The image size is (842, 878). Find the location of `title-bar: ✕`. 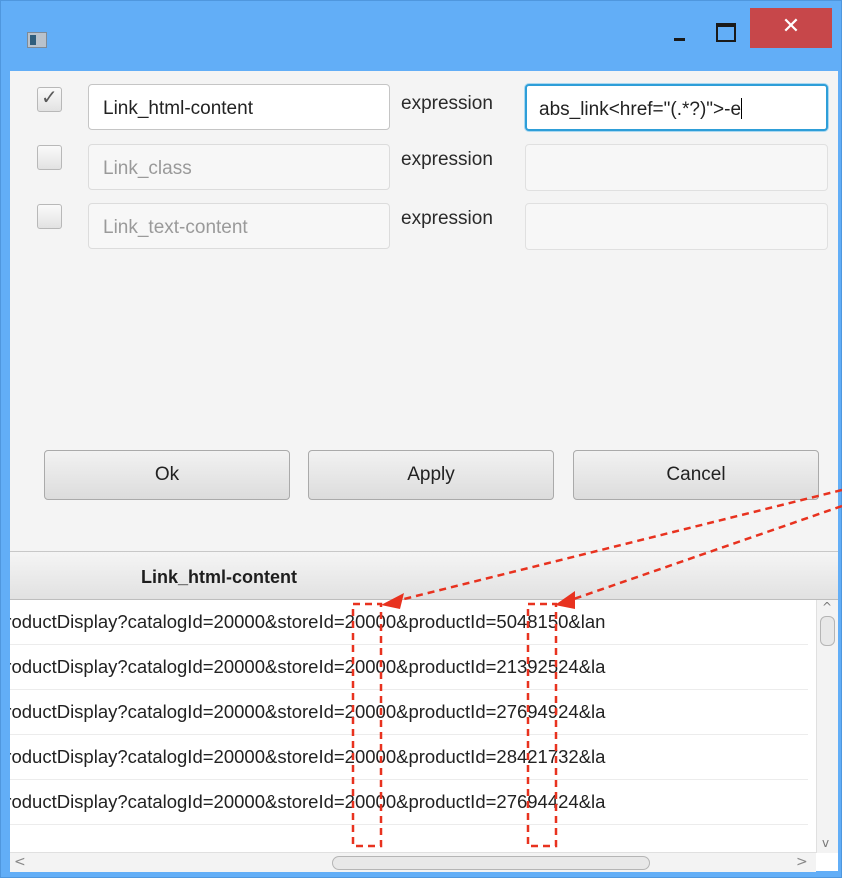

title-bar: ✕ is located at coordinates (421, 35).